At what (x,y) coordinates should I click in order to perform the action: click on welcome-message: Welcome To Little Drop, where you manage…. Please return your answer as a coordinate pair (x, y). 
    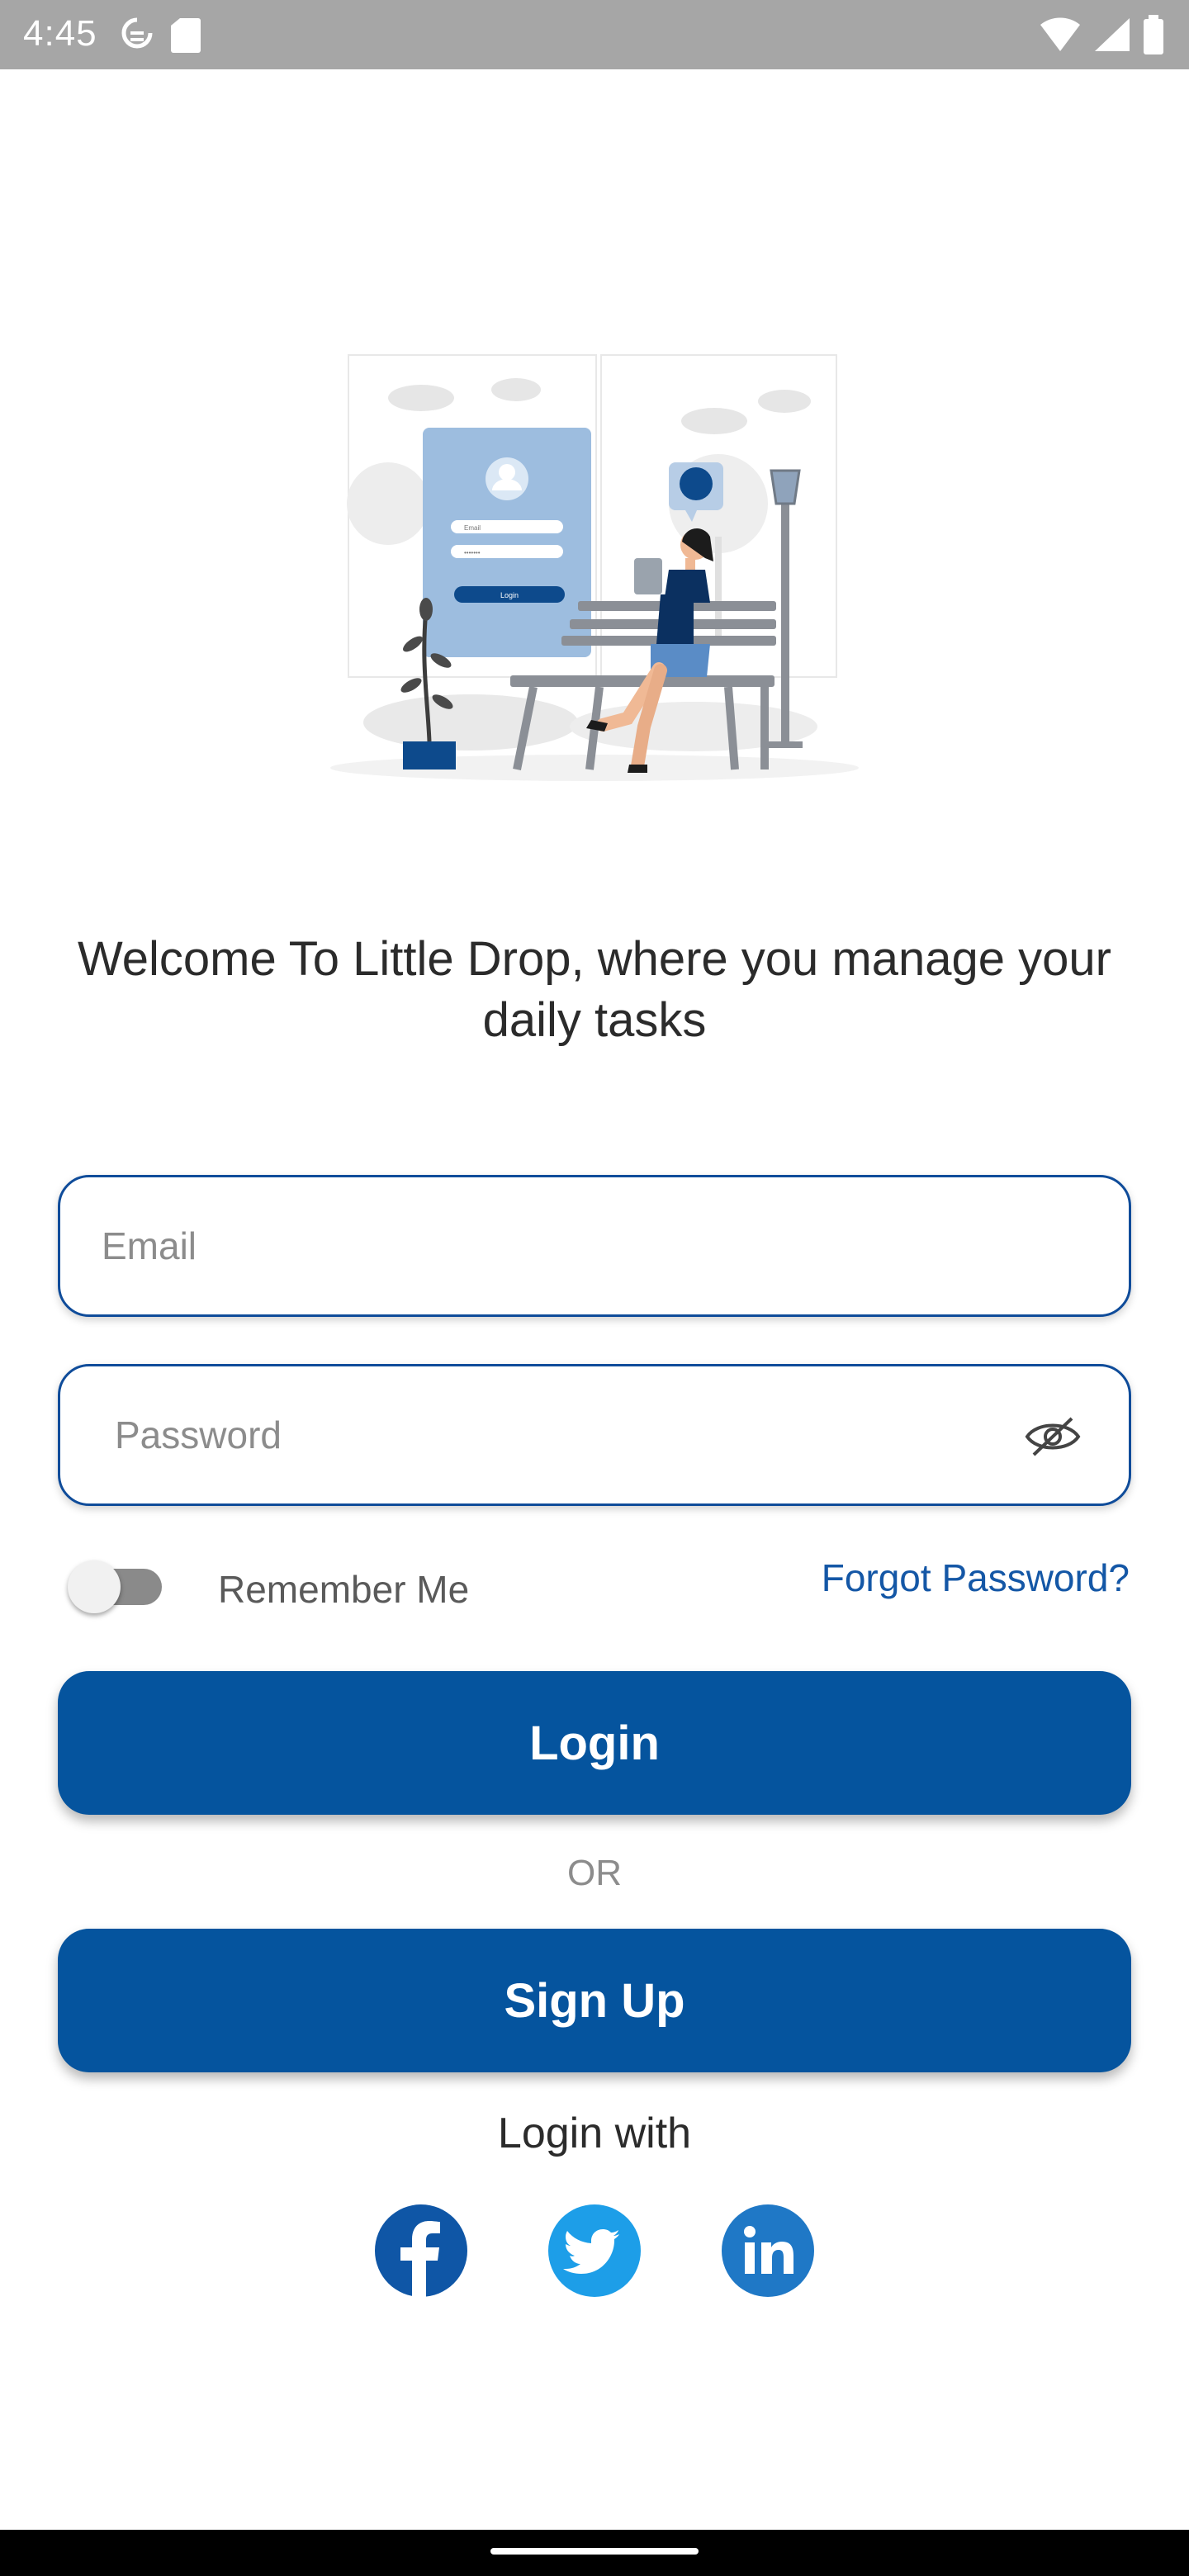
    Looking at the image, I should click on (594, 989).